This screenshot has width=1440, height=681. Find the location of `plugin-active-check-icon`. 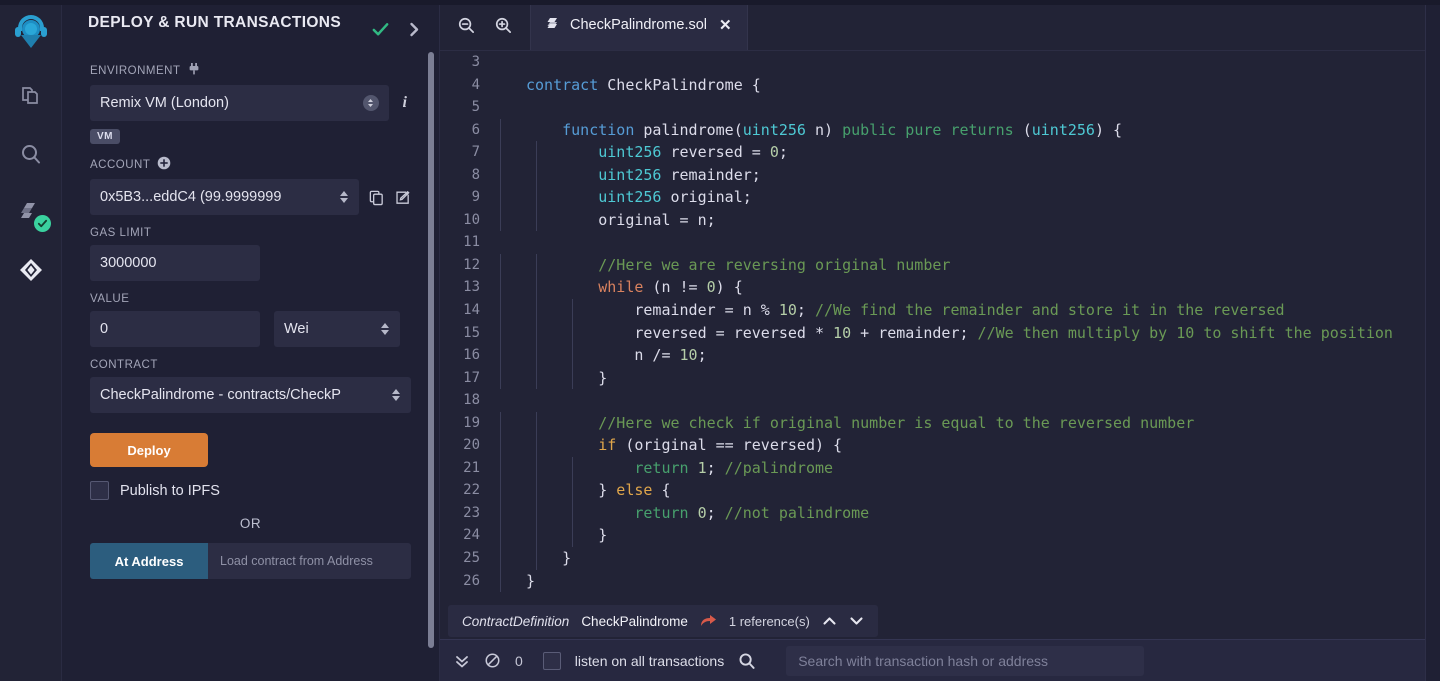

plugin-active-check-icon is located at coordinates (380, 32).